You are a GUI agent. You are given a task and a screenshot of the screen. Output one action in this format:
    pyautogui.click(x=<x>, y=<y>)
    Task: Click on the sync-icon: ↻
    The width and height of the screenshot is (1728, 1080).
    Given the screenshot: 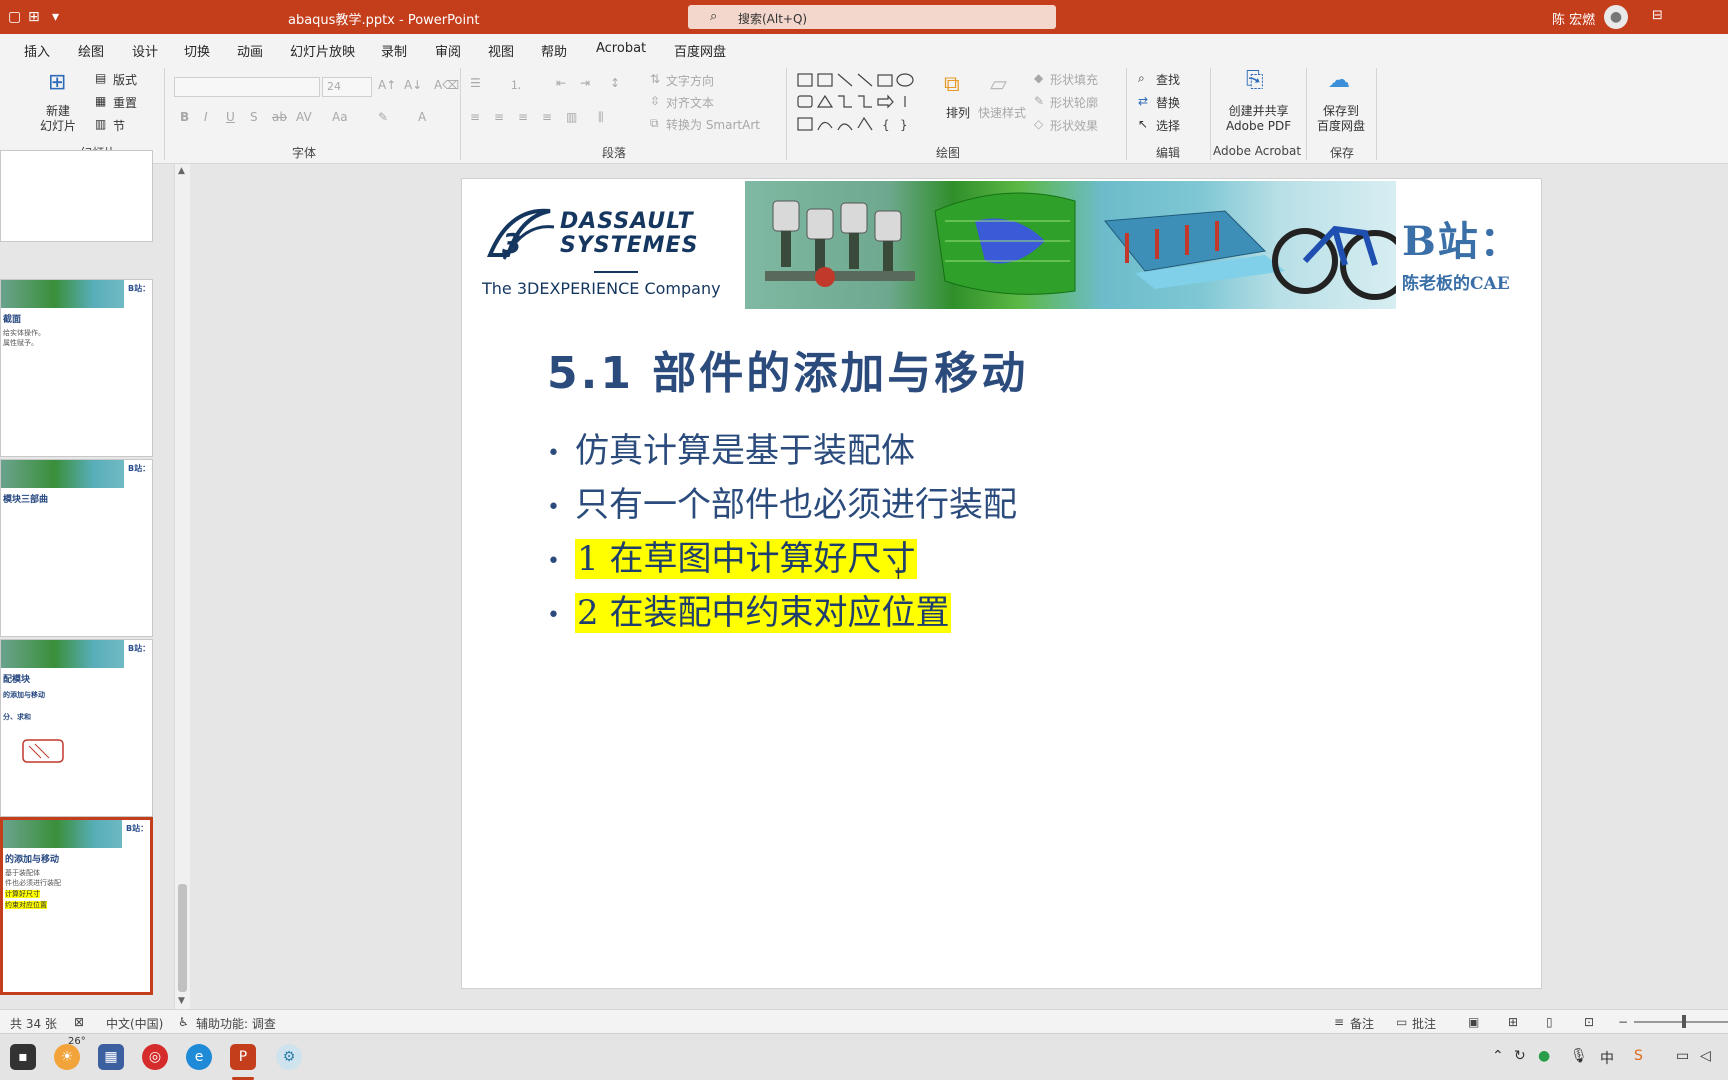 What is the action you would take?
    pyautogui.click(x=1520, y=1056)
    